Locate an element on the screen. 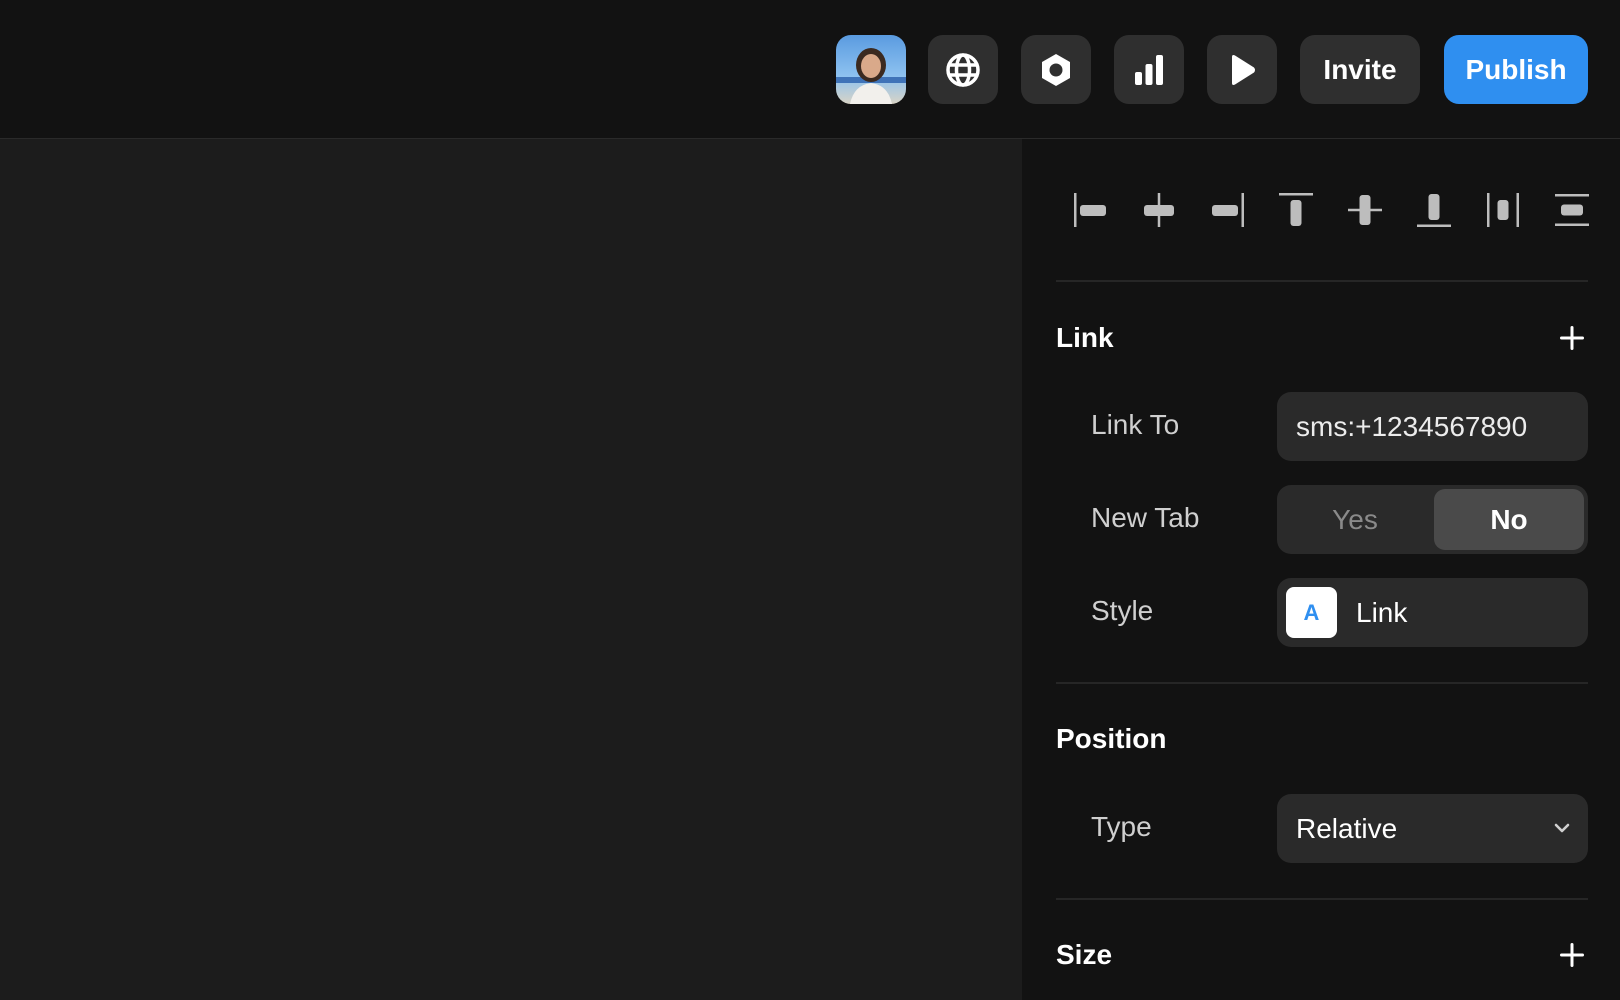 The image size is (1620, 1000). position-type-select: Relative is located at coordinates (1432, 828).